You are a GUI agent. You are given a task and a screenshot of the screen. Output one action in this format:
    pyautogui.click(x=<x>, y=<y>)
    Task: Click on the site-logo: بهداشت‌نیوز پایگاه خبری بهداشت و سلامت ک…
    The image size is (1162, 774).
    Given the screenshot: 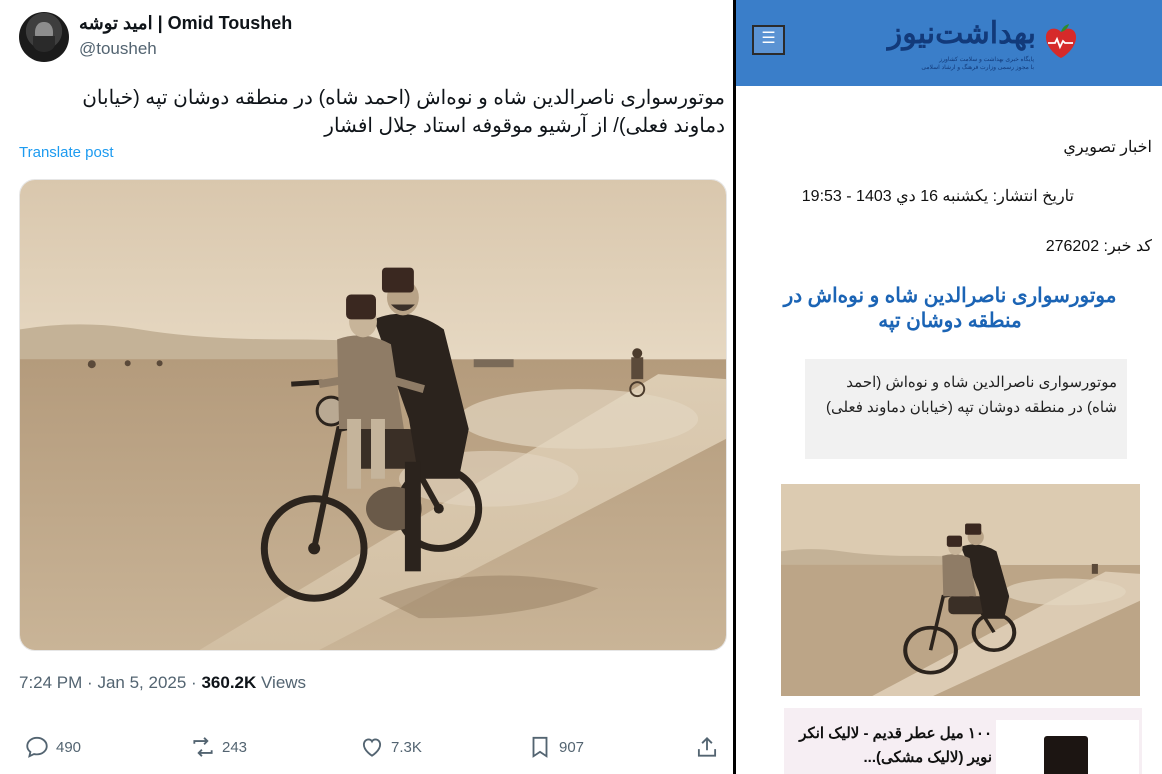 What is the action you would take?
    pyautogui.click(x=987, y=43)
    